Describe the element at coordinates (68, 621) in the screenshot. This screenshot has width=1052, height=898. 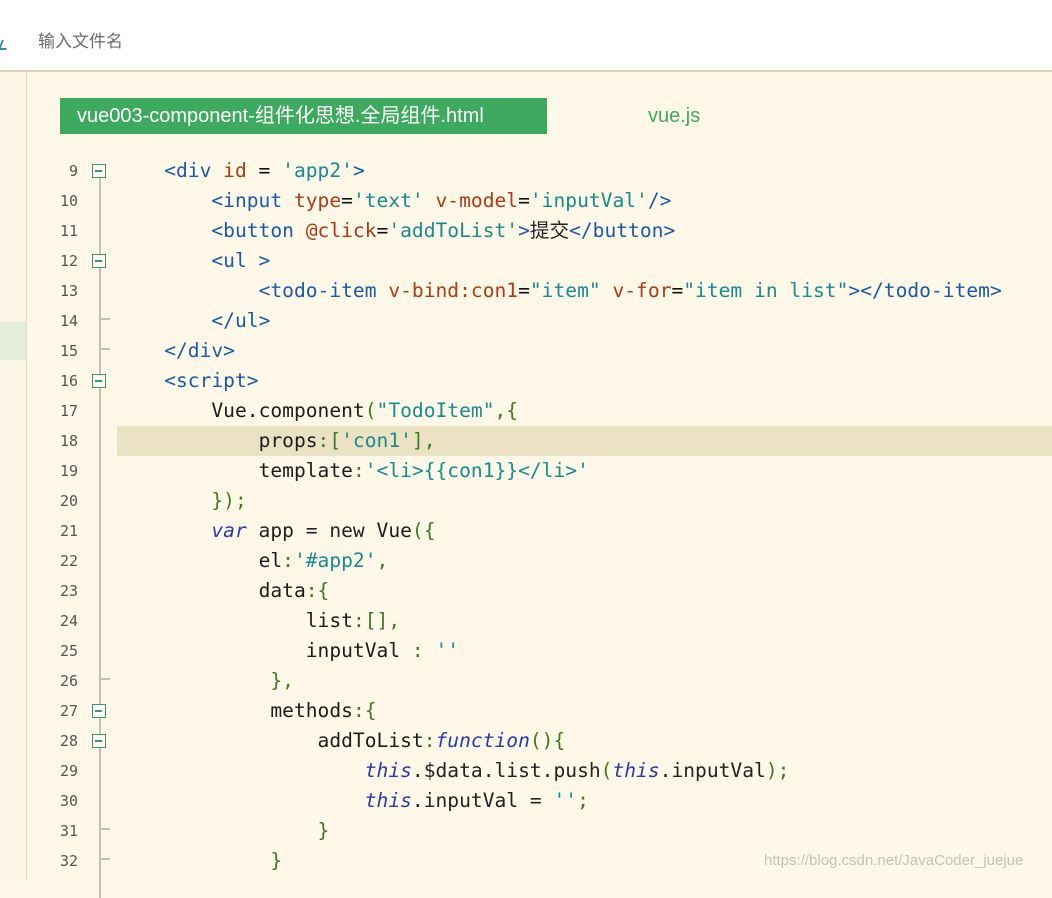
I see `line-number: 24` at that location.